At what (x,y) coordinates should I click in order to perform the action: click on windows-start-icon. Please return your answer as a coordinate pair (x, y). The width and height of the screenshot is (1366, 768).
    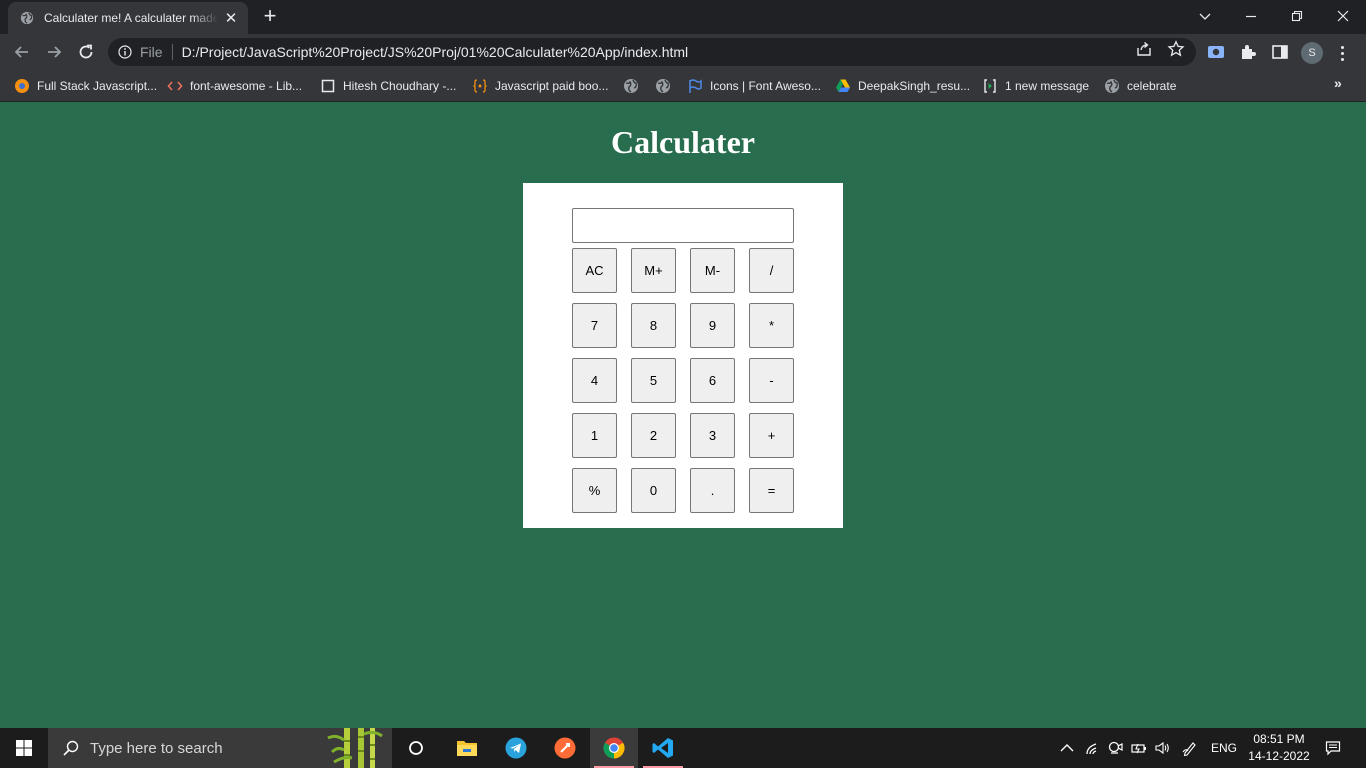
    Looking at the image, I should click on (24, 748).